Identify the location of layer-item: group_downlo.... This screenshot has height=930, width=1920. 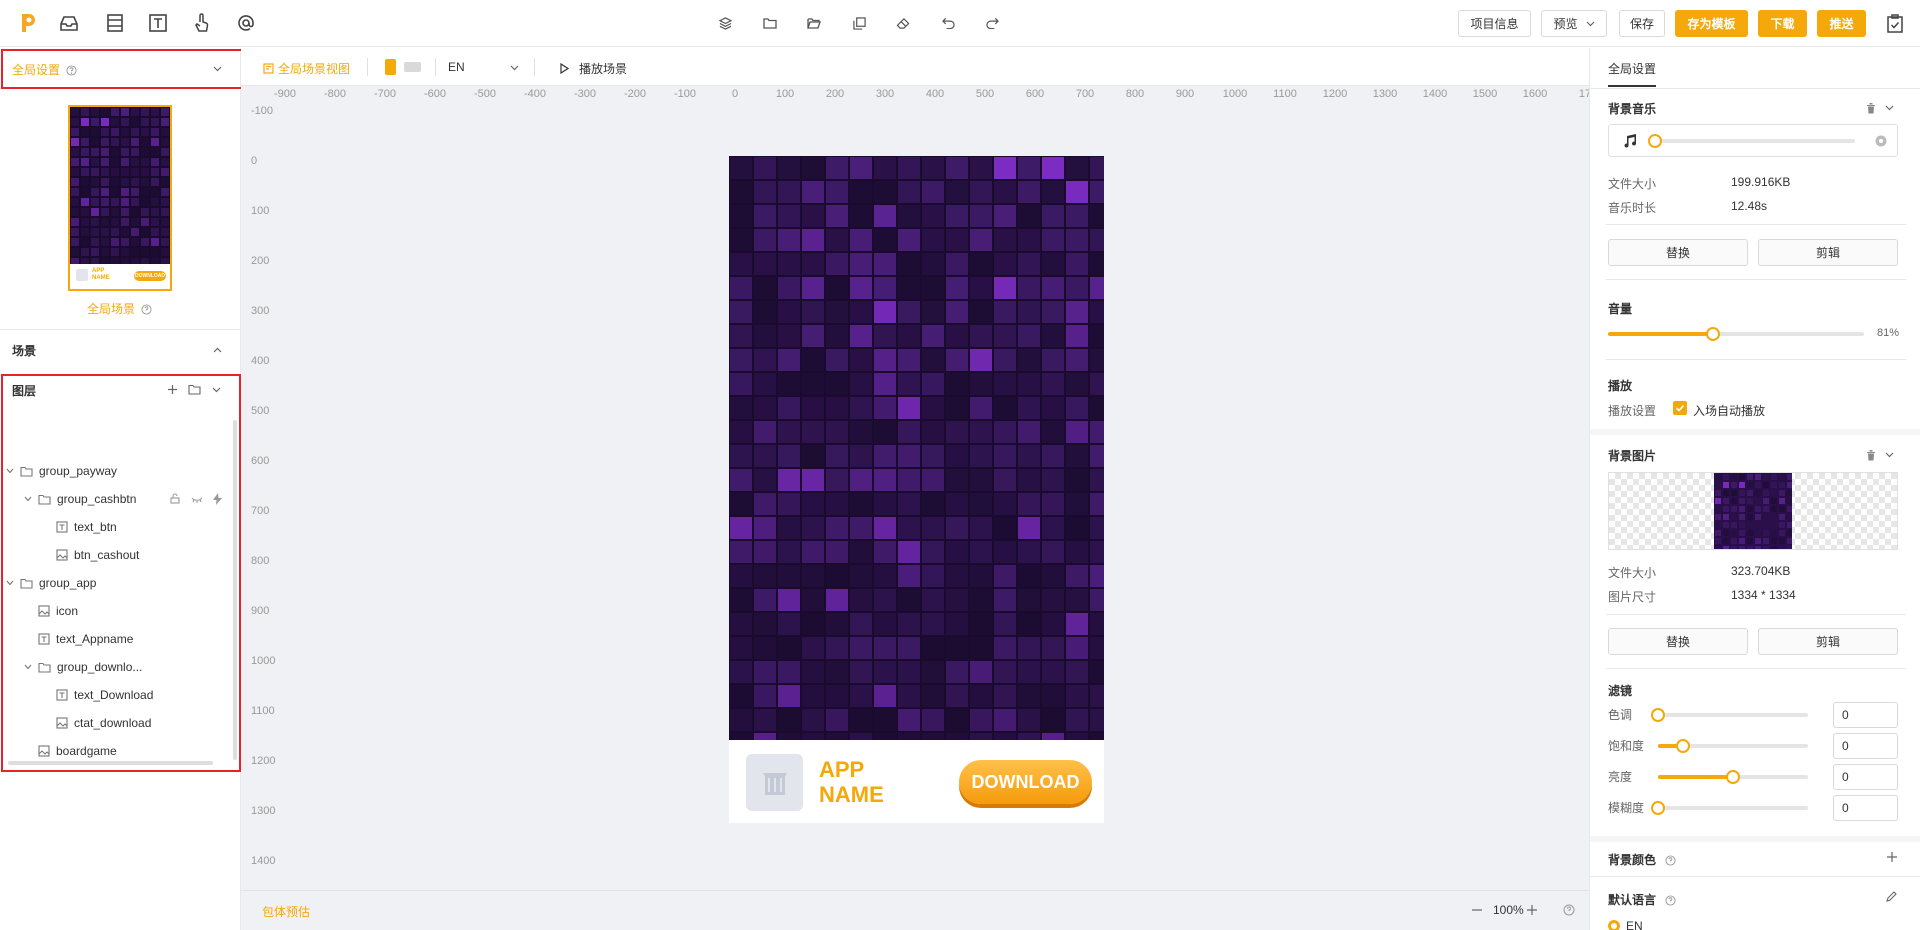
(83, 667).